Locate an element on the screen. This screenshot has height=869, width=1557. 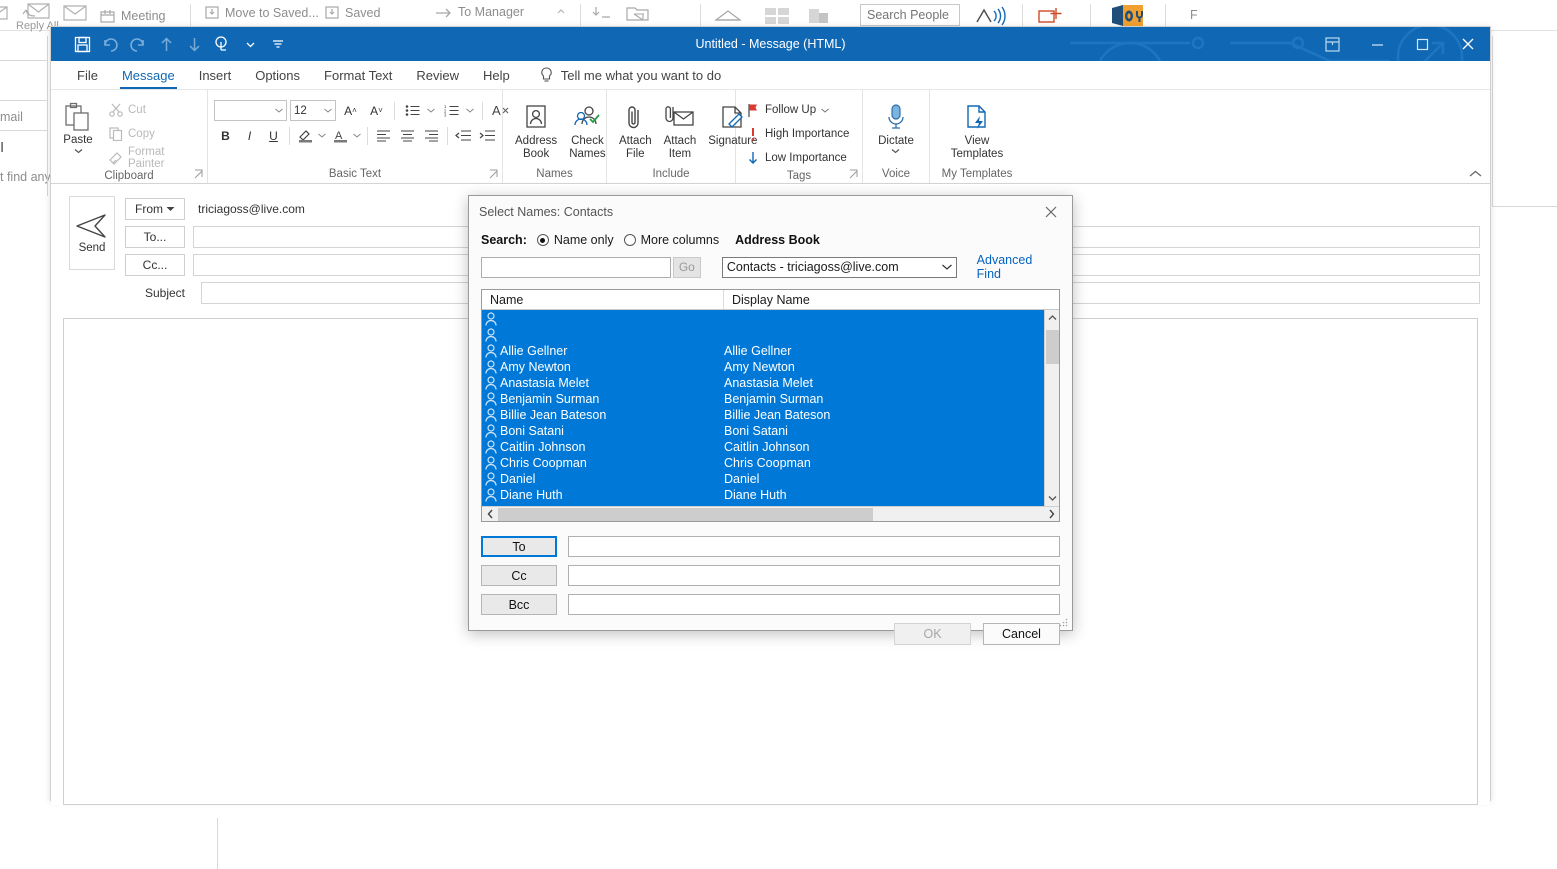
dialog-cc-input is located at coordinates (814, 575).